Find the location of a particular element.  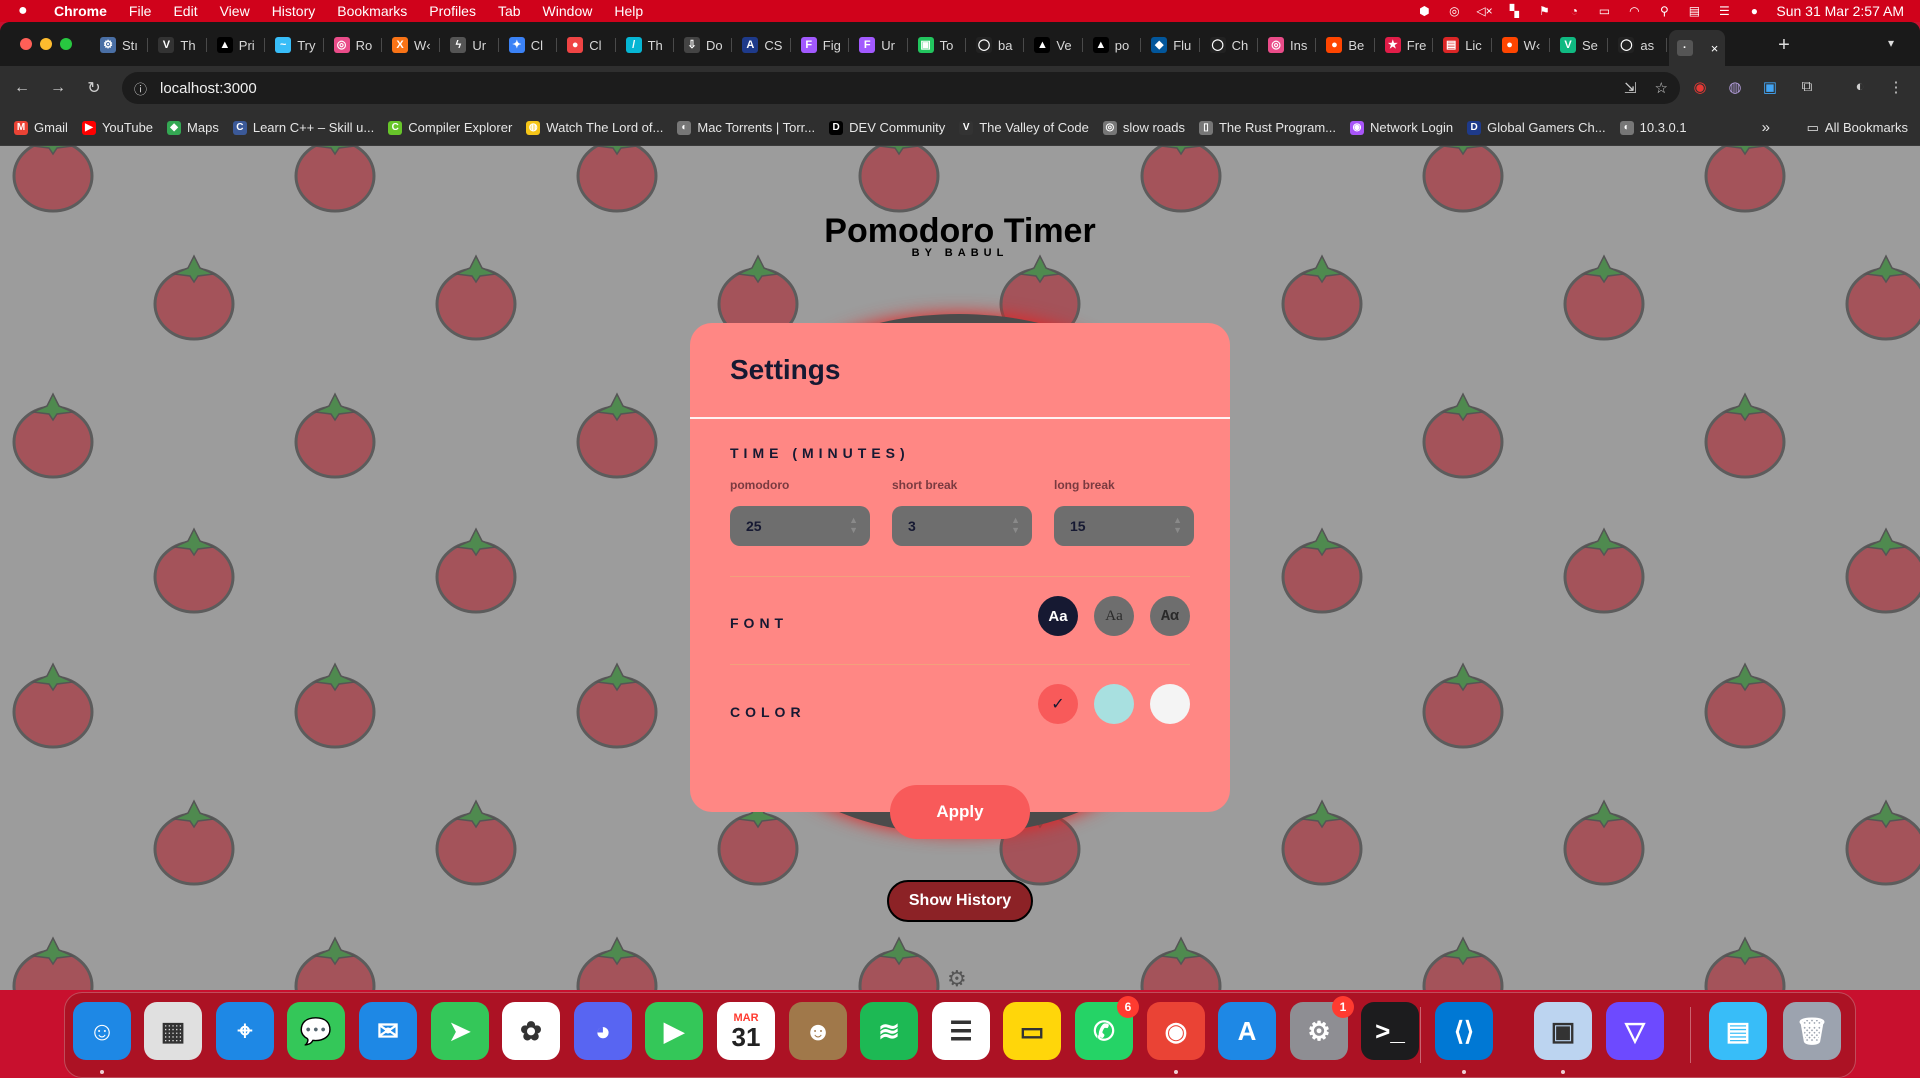

system-settings-icon: ⚙ 1 is located at coordinates (1322, 1028).